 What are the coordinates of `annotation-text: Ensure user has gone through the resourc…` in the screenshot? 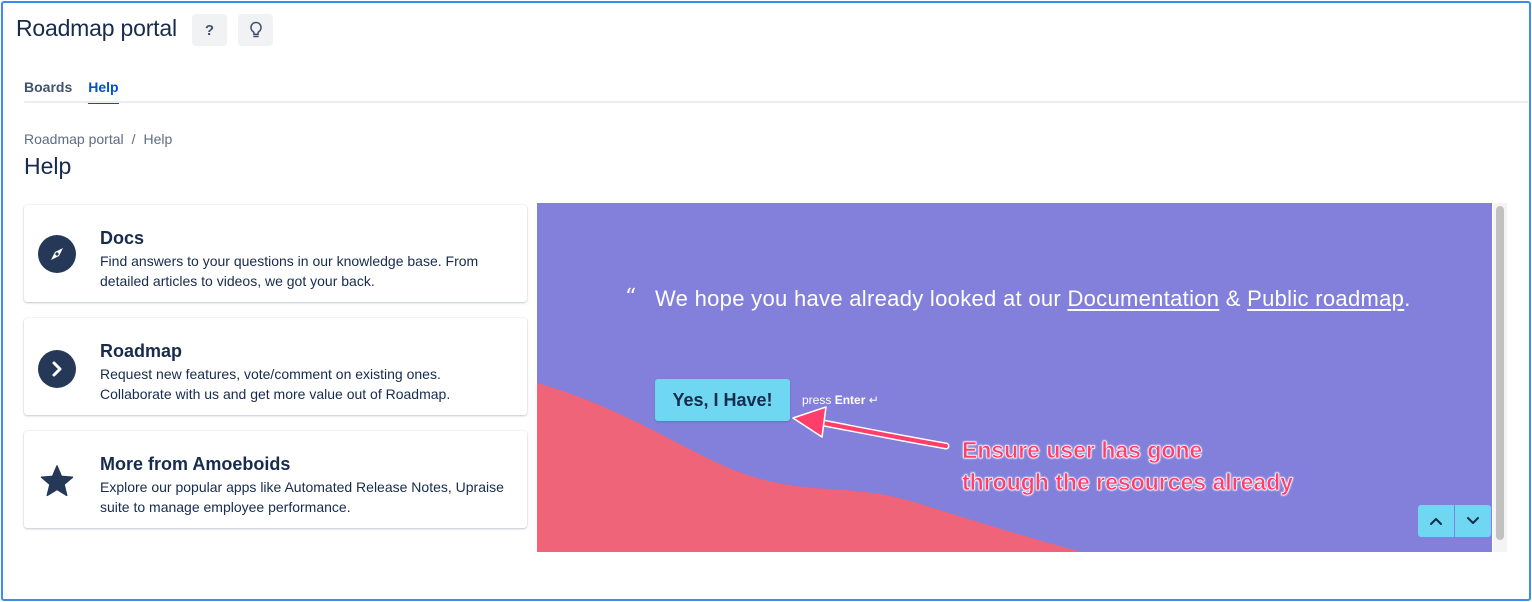 It's located at (1128, 466).